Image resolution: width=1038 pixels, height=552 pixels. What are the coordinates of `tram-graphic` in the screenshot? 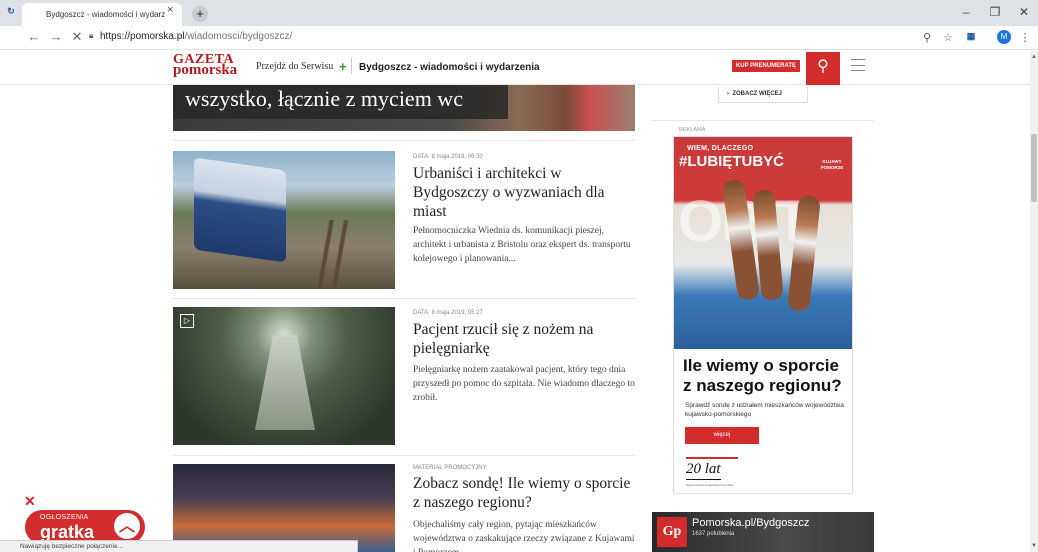 It's located at (240, 210).